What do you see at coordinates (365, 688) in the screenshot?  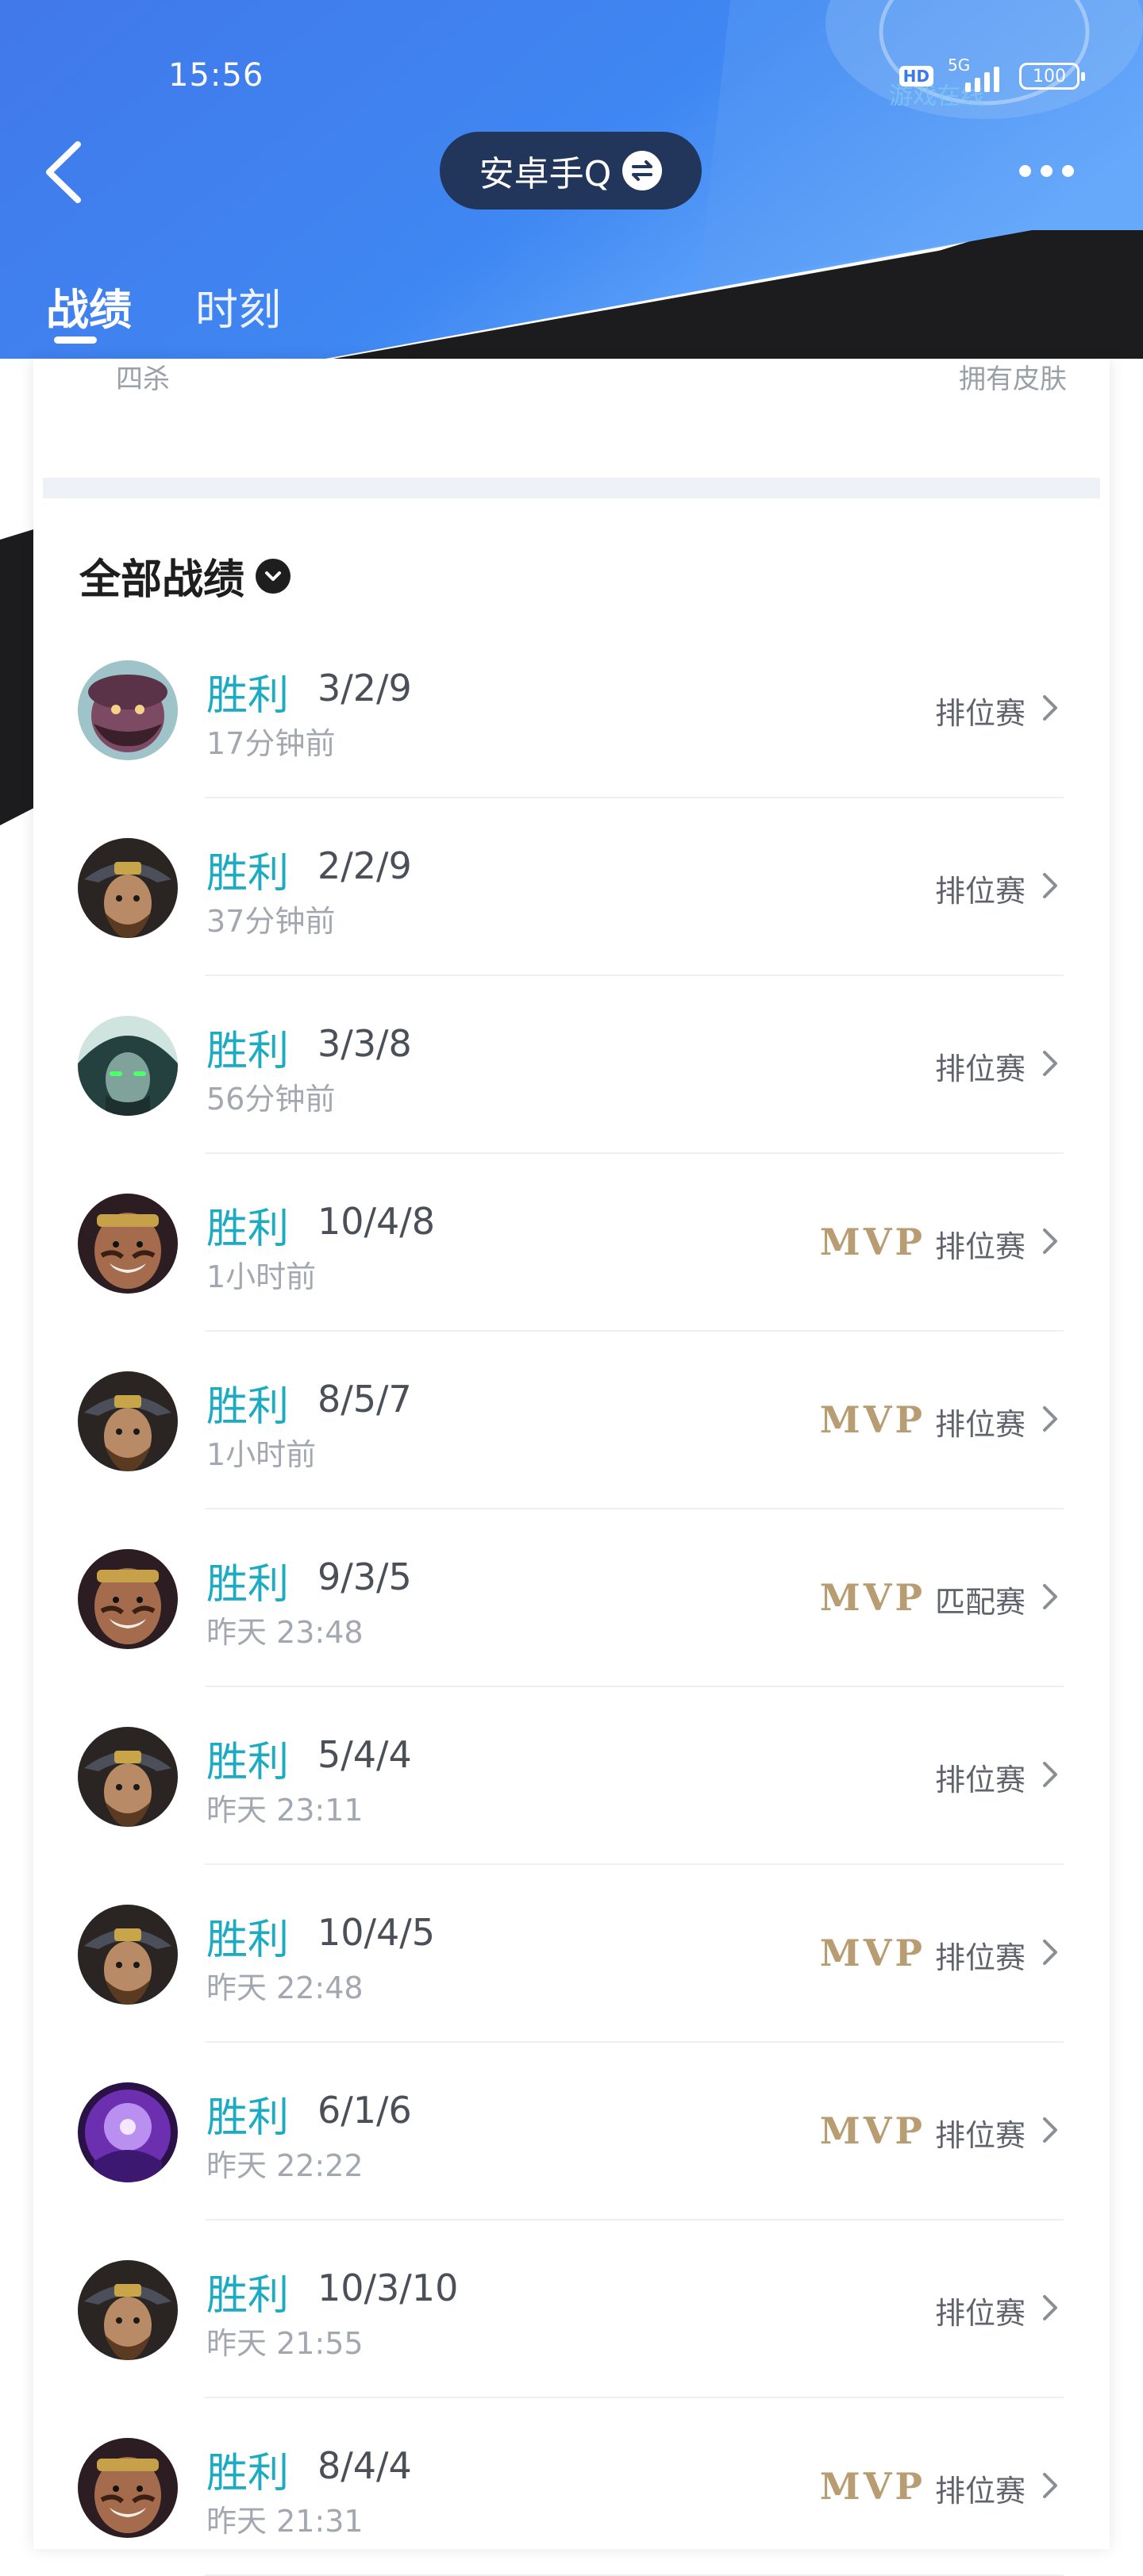 I see `match-kda: 3/2/9` at bounding box center [365, 688].